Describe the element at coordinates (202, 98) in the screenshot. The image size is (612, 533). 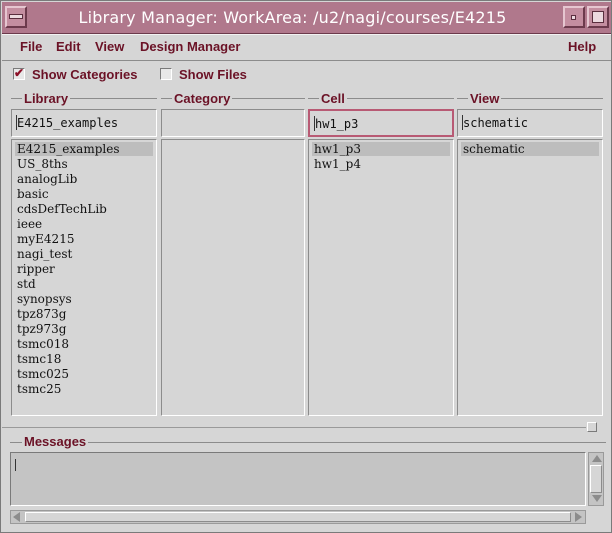
I see `category-header: Category` at that location.